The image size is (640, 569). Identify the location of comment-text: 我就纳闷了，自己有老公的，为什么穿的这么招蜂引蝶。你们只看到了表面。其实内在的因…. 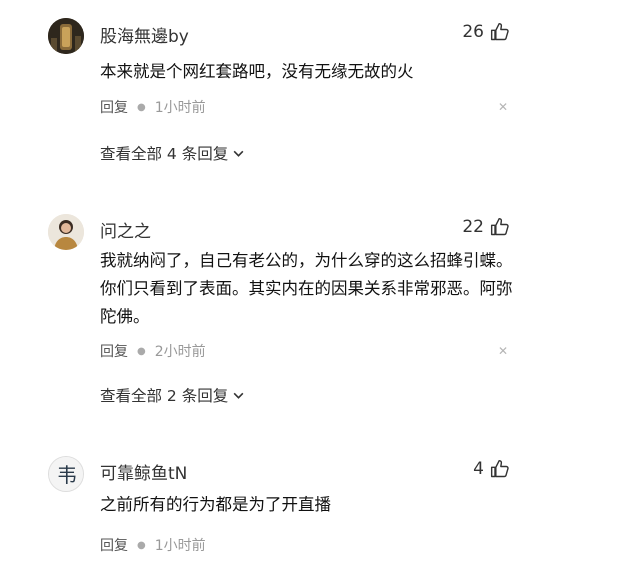
(306, 288).